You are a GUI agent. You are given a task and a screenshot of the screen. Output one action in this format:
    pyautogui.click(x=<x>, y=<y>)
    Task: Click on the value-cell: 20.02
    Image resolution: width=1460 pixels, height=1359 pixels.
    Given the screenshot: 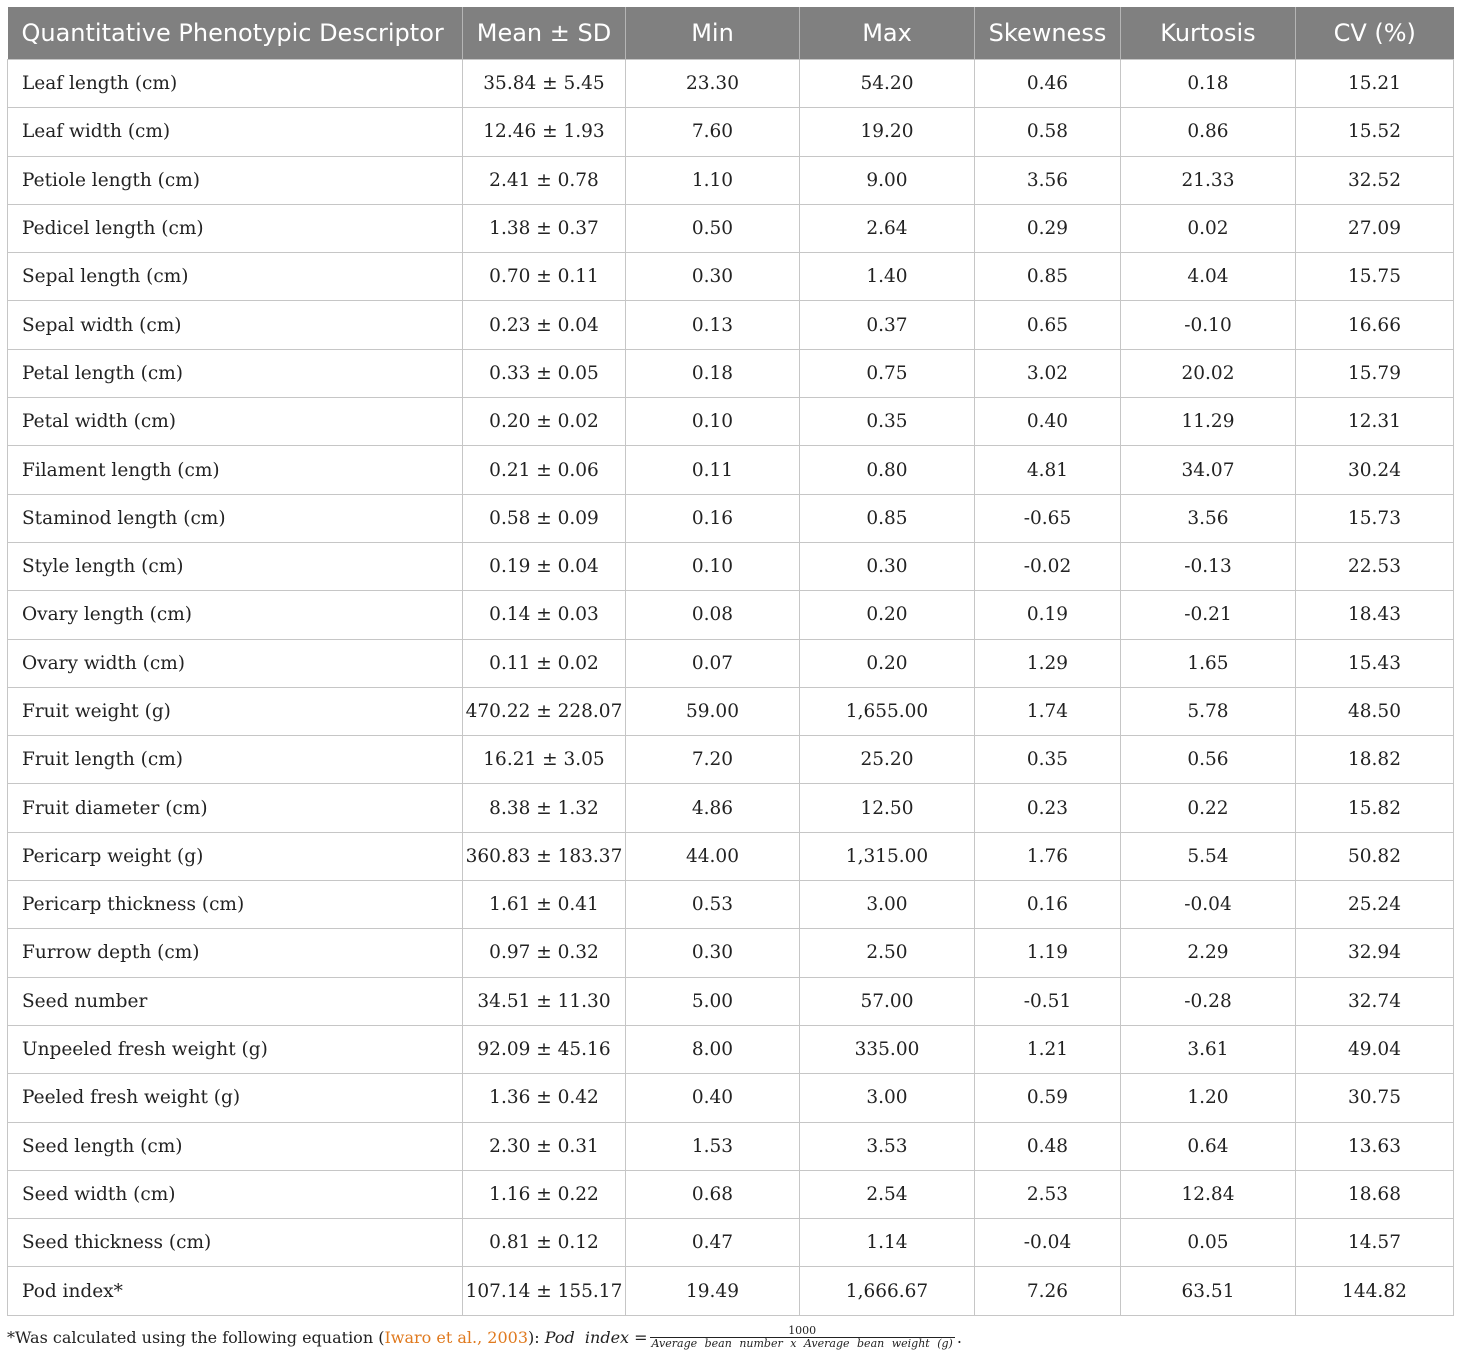 What is the action you would take?
    pyautogui.click(x=1208, y=373)
    